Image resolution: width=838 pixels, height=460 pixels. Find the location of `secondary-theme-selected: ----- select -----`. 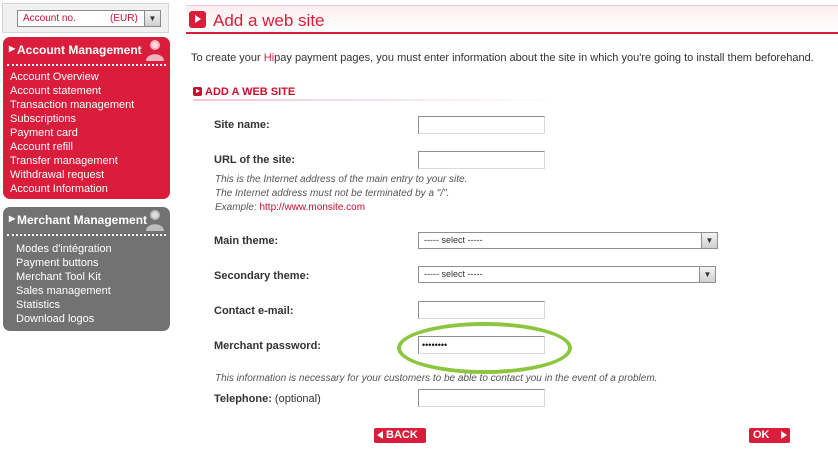

secondary-theme-selected: ----- select ----- is located at coordinates (453, 274).